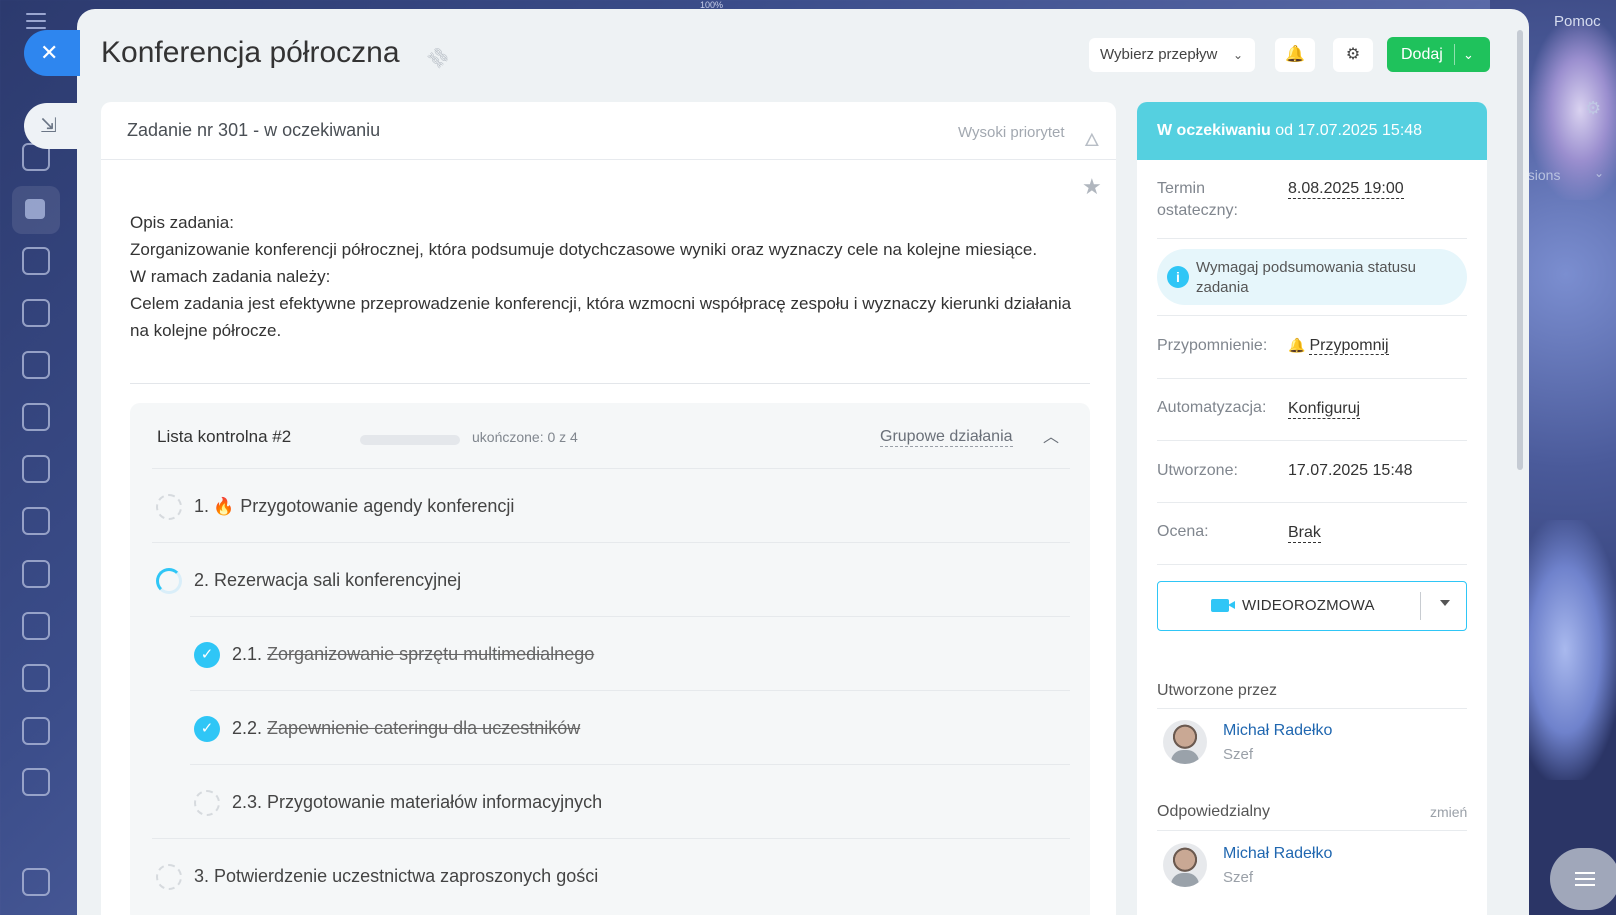 This screenshot has height=915, width=1616. I want to click on status-bar: W oczekiwaniu od 17.07.2025 15:48, so click(1312, 131).